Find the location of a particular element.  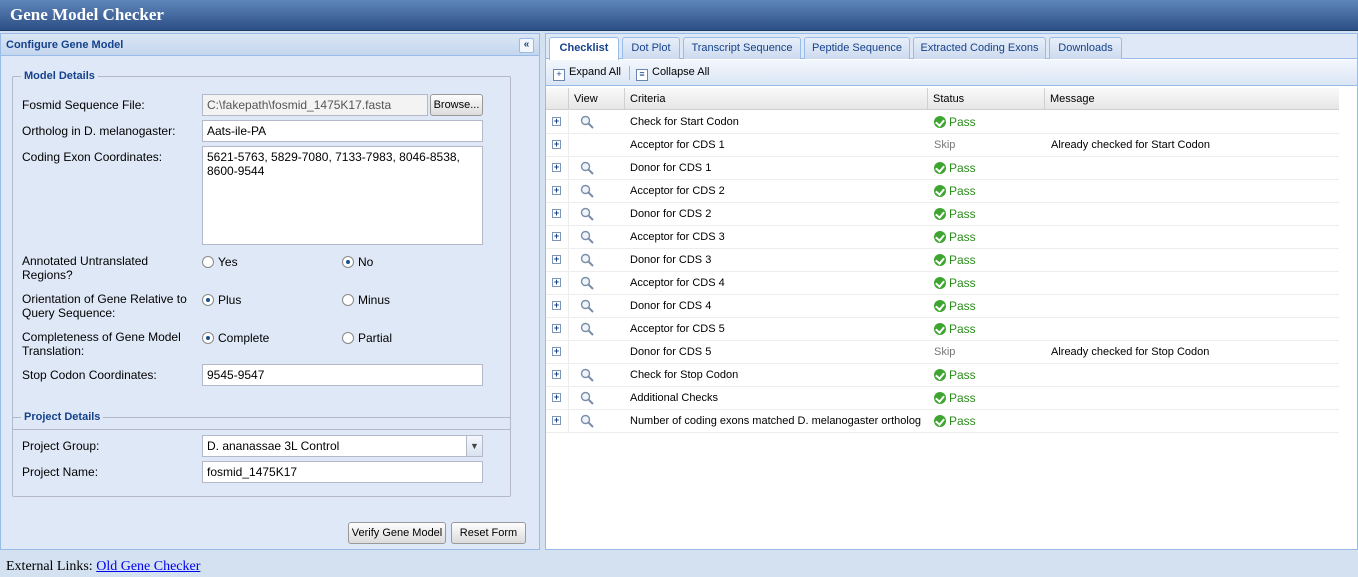

row-status: Skip is located at coordinates (944, 352).